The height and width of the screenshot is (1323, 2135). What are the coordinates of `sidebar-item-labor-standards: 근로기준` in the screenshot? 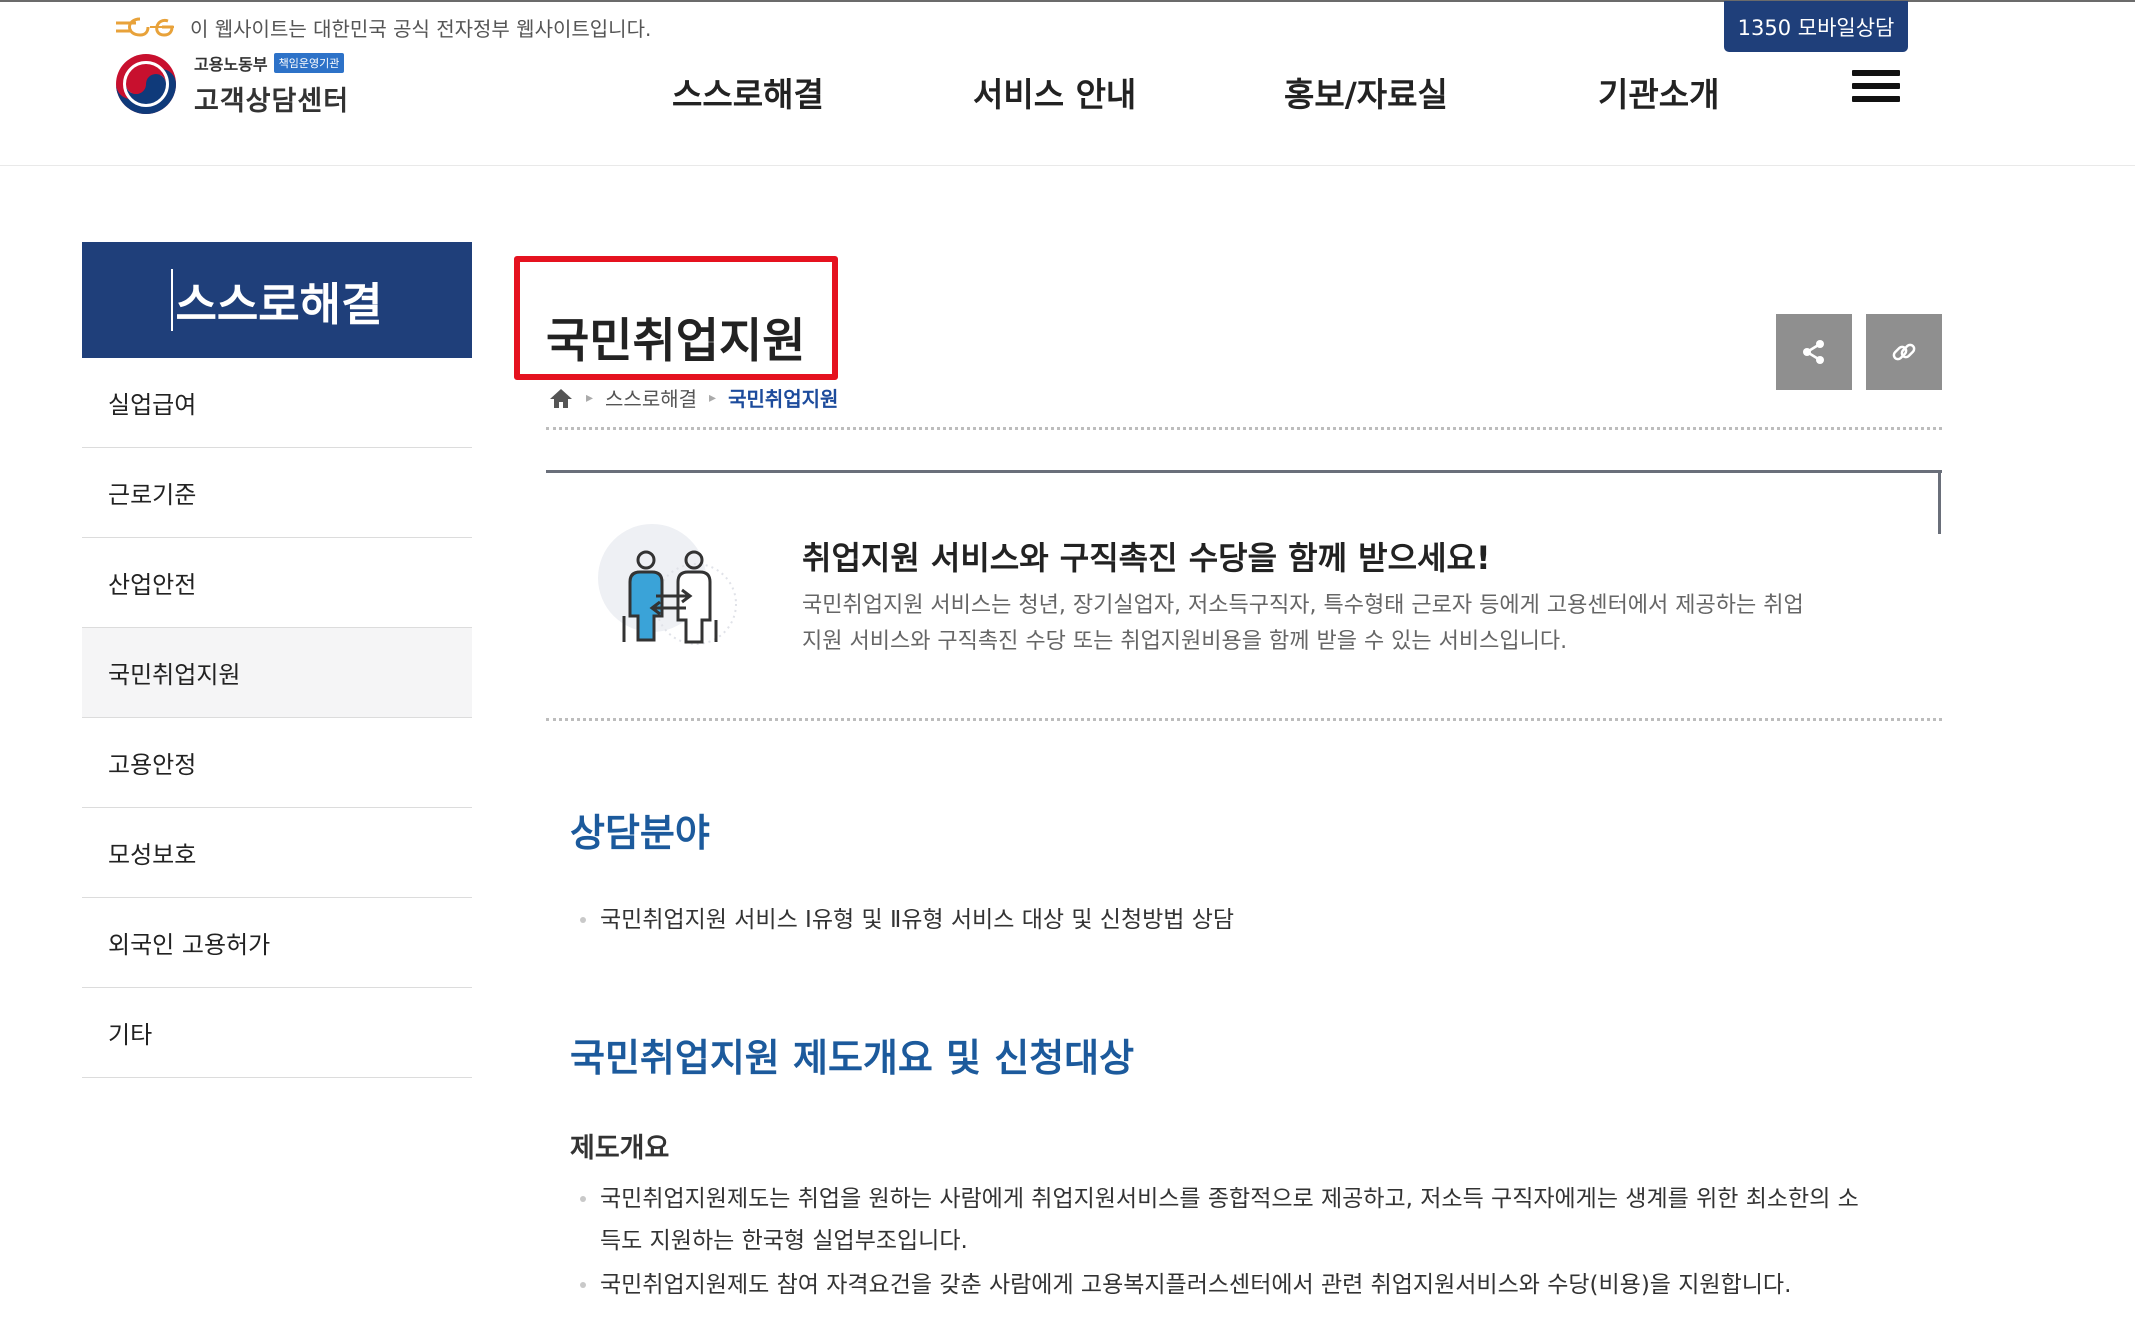 It's located at (277, 493).